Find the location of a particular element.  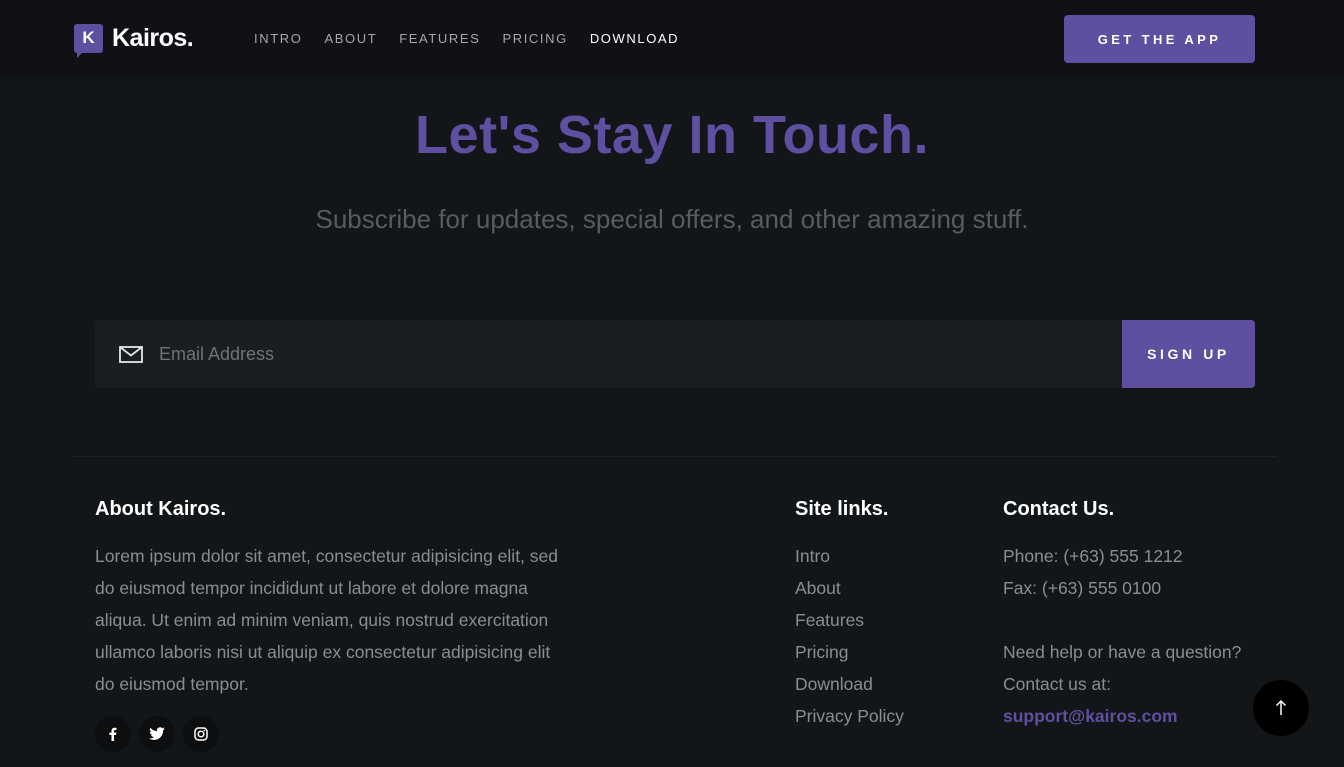

email-input is located at coordinates (629, 354).